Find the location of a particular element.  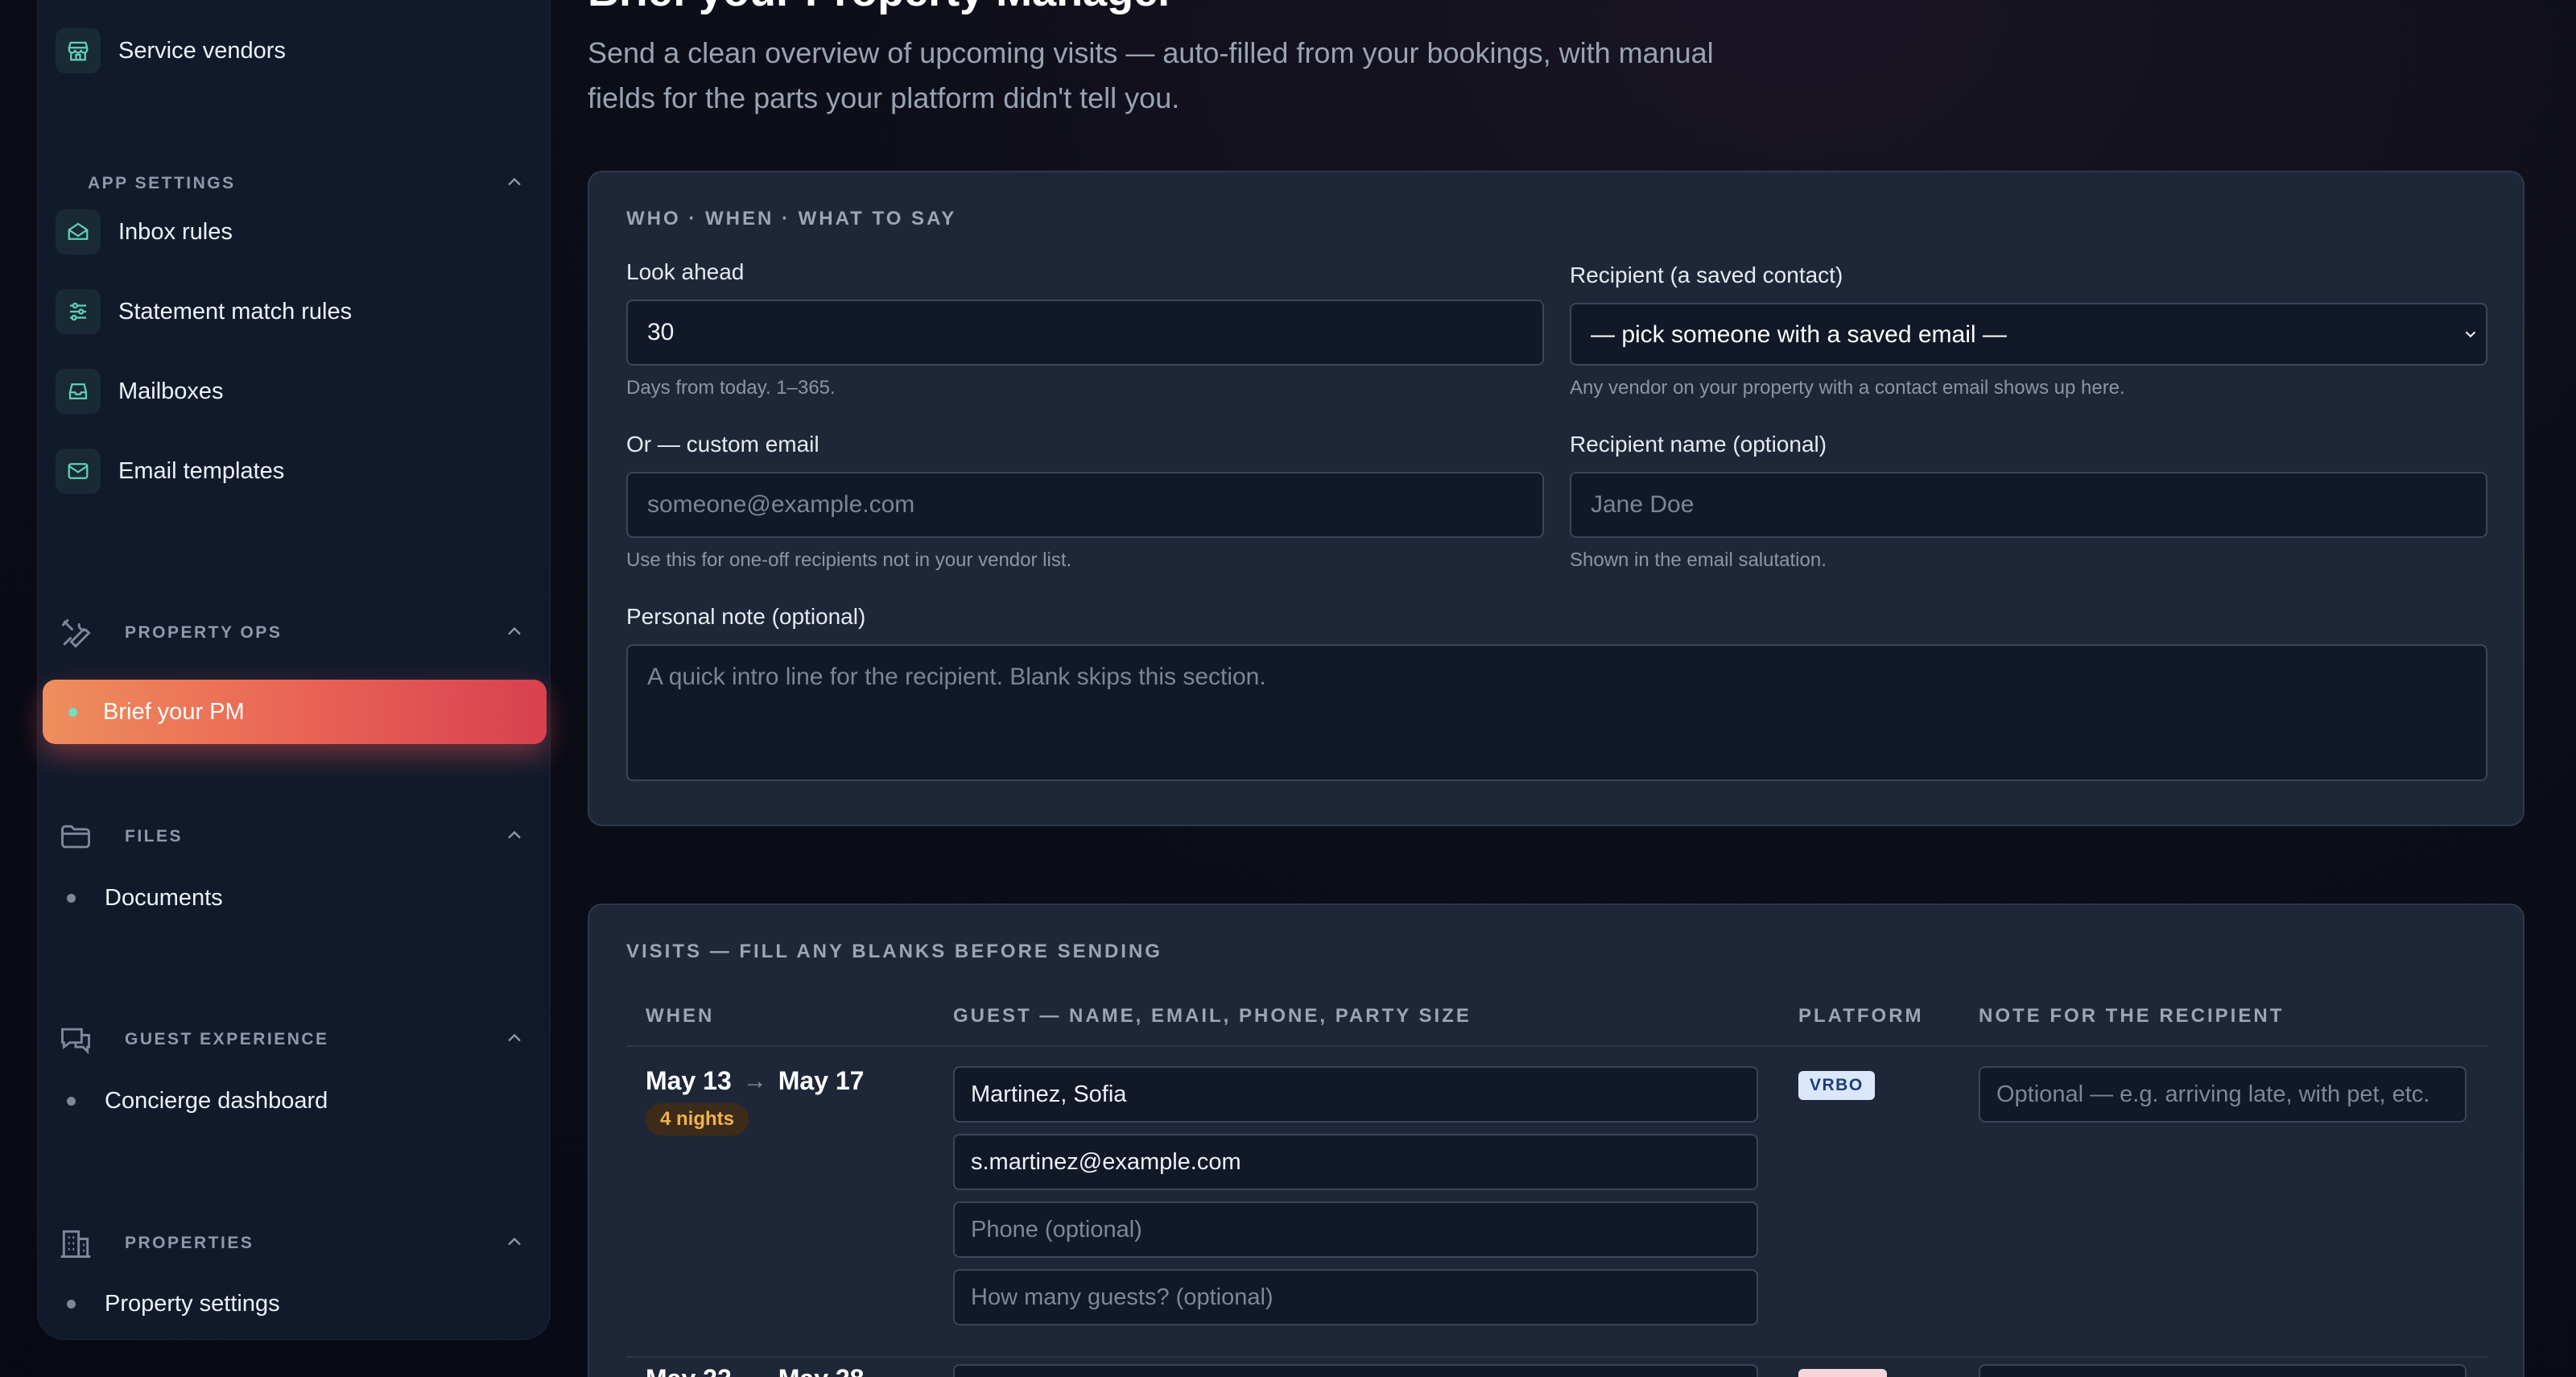

sidebar-item-label: Brief your PM is located at coordinates (174, 711).